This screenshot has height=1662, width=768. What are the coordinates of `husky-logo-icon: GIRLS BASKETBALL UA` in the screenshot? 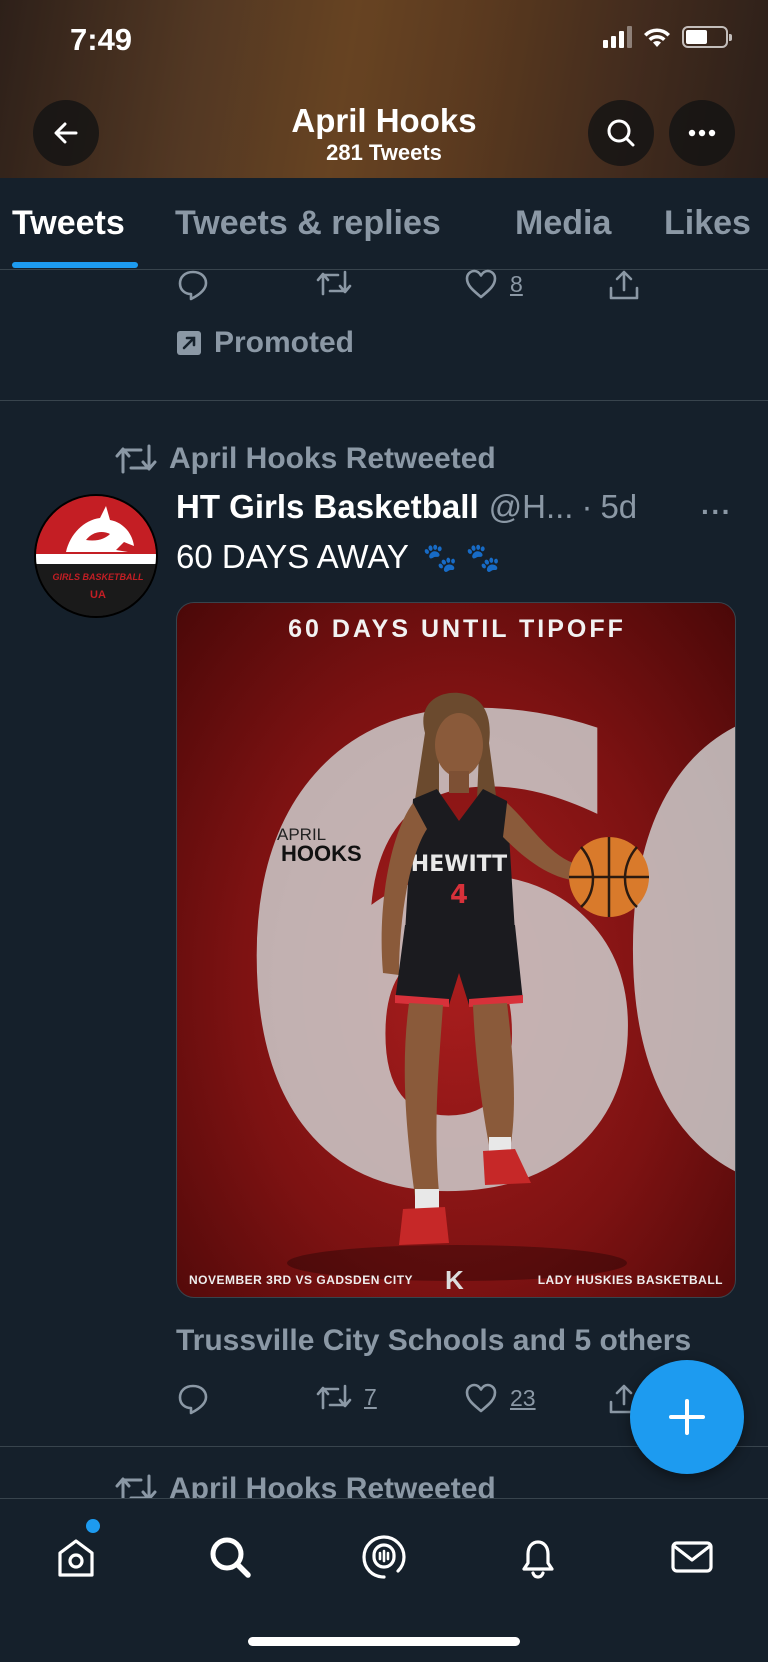 It's located at (96, 556).